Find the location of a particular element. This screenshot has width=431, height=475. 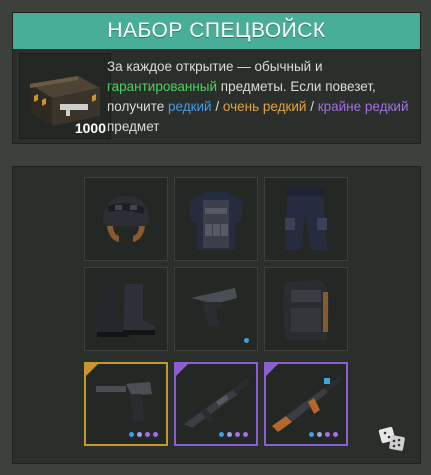

tactical-vest-icon is located at coordinates (216, 221).